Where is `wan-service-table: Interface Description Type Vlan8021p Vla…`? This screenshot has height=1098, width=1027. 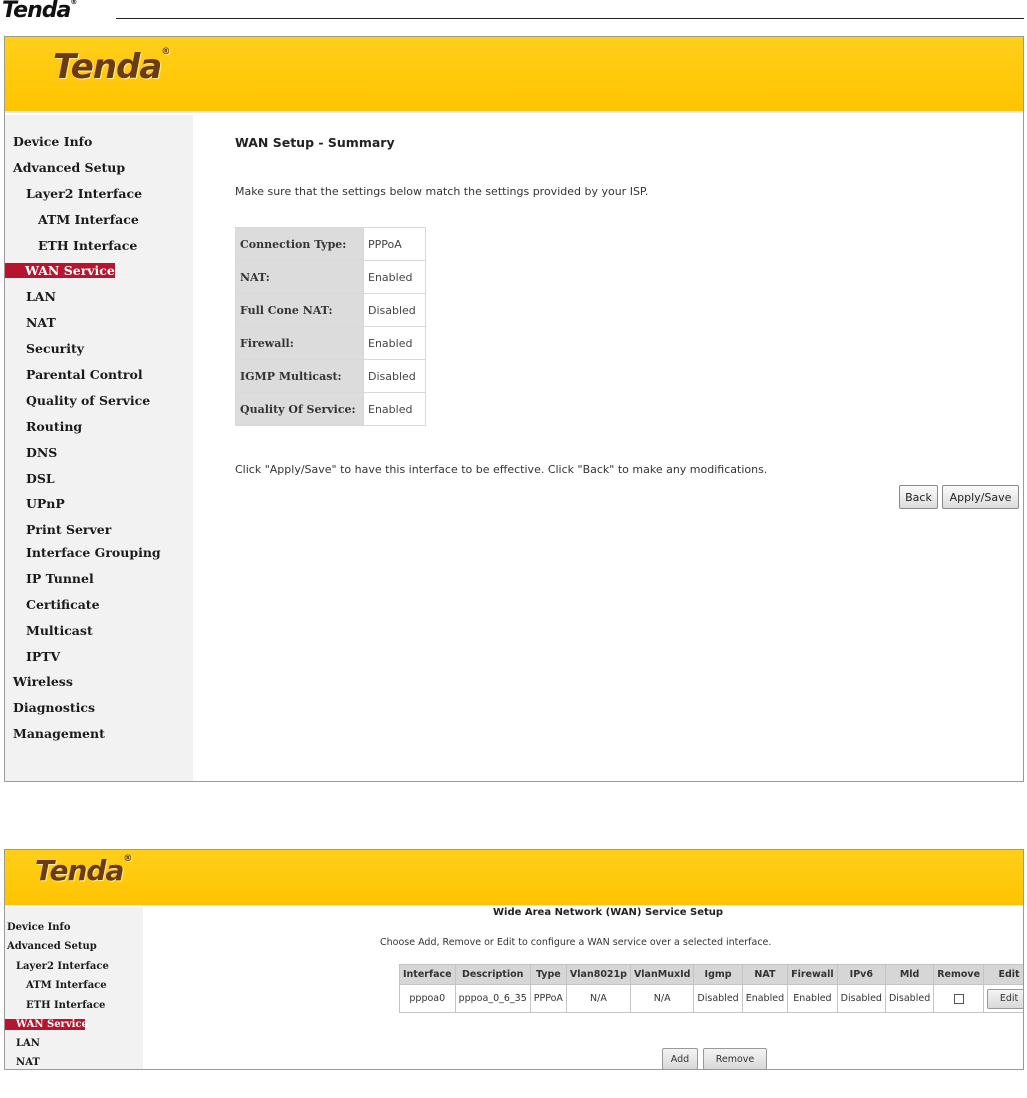
wan-service-table: Interface Description Type Vlan8021p Vla… is located at coordinates (711, 988).